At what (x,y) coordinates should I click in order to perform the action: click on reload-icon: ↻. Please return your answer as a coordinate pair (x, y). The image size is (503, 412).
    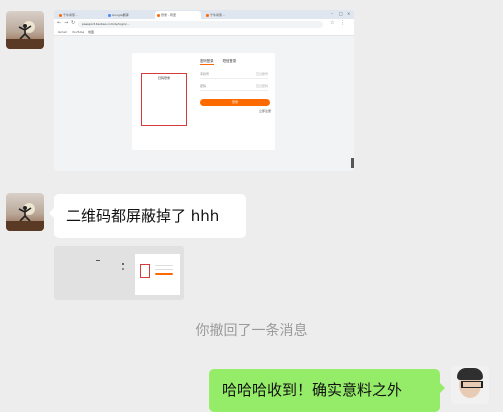
    Looking at the image, I should click on (73, 23).